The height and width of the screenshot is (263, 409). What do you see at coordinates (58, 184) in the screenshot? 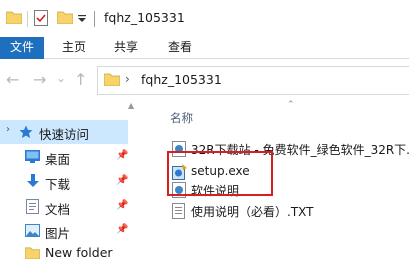
I see `sidebar-item-label: 下载` at bounding box center [58, 184].